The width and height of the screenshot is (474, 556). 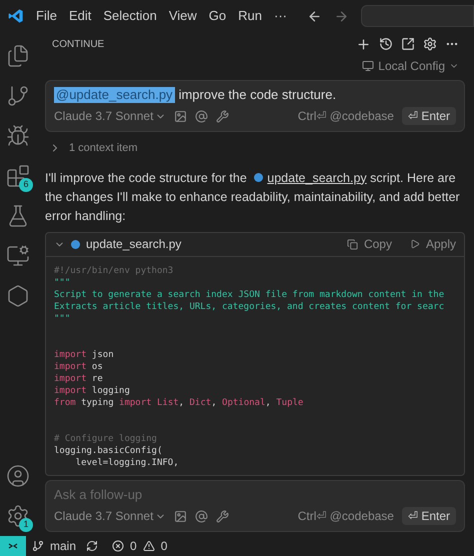 What do you see at coordinates (255, 106) in the screenshot?
I see `message-box: @update_search.py improve the code structure. Claude 3.7 Sonnet Ctrl⏎ @codebase ⏎ Enter` at bounding box center [255, 106].